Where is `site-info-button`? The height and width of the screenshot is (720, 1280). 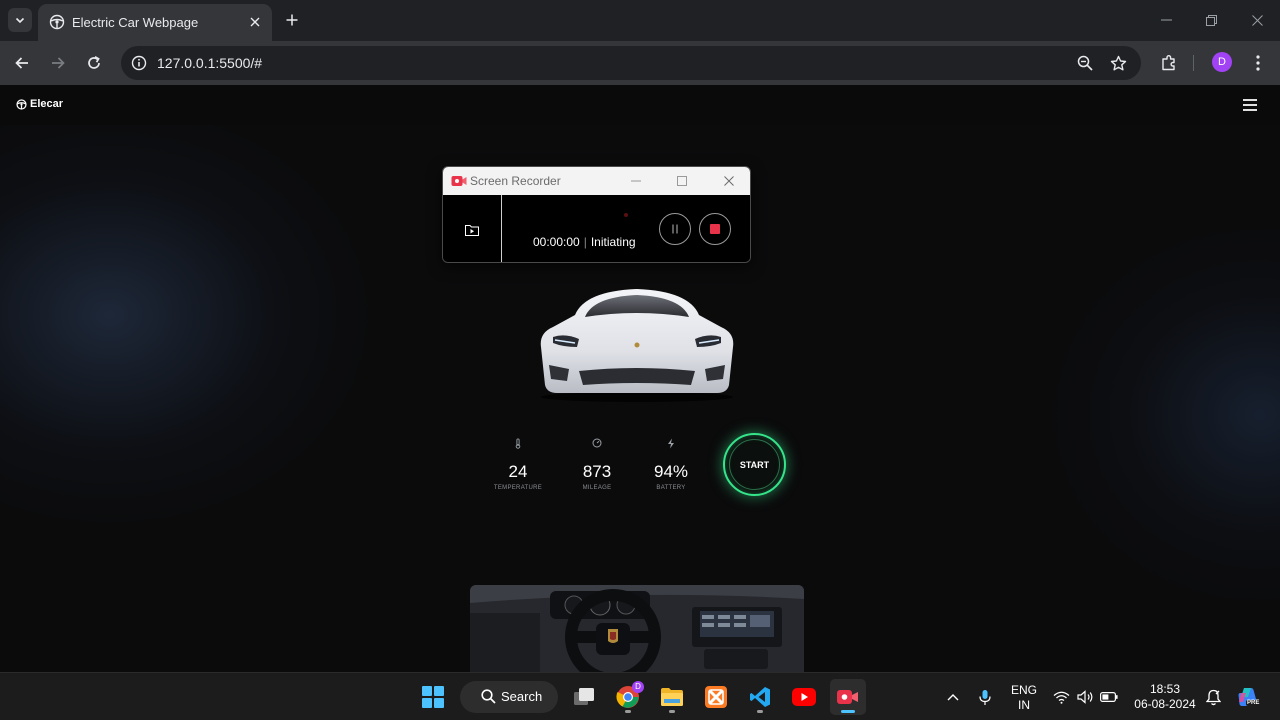 site-info-button is located at coordinates (139, 63).